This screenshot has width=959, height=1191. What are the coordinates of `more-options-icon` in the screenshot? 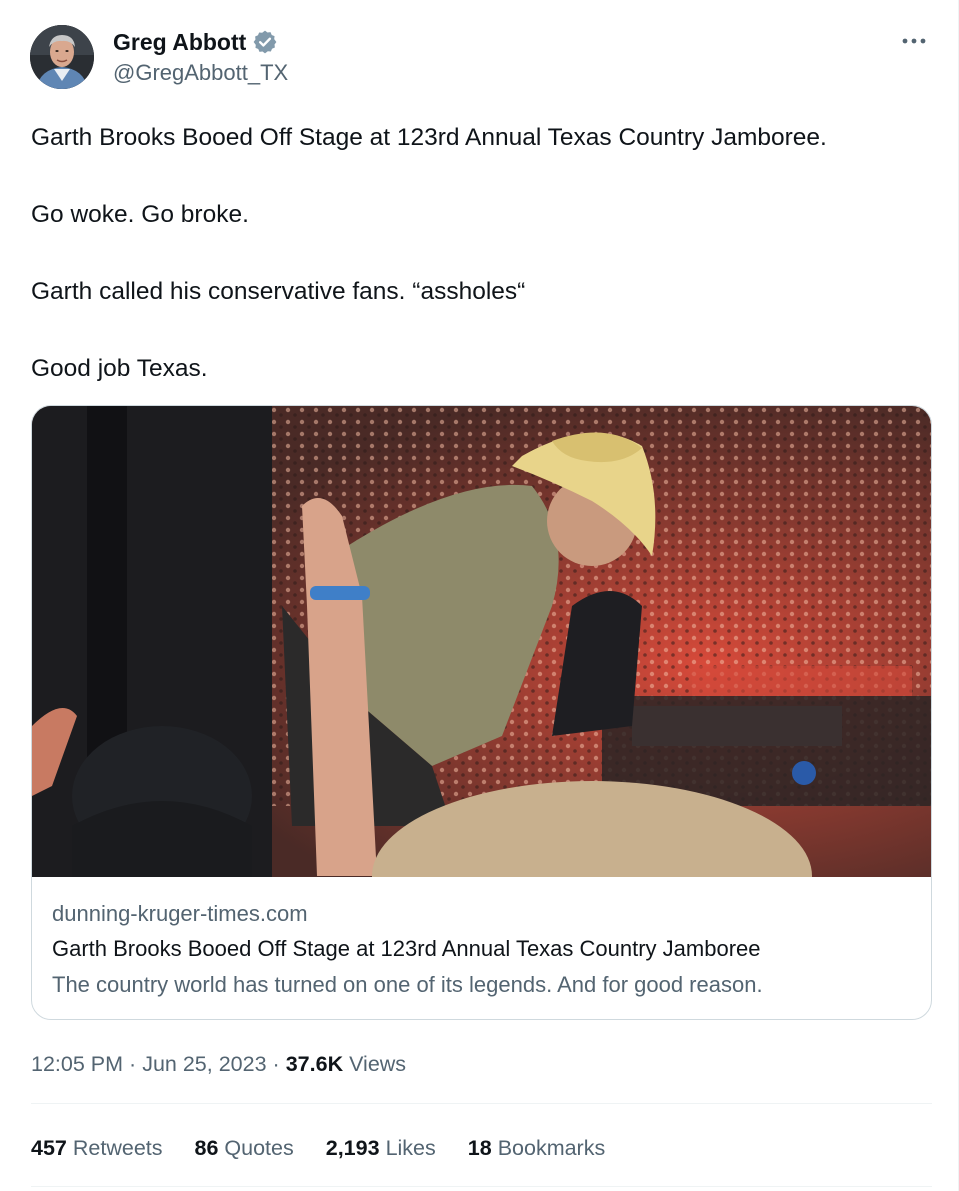 It's located at (914, 41).